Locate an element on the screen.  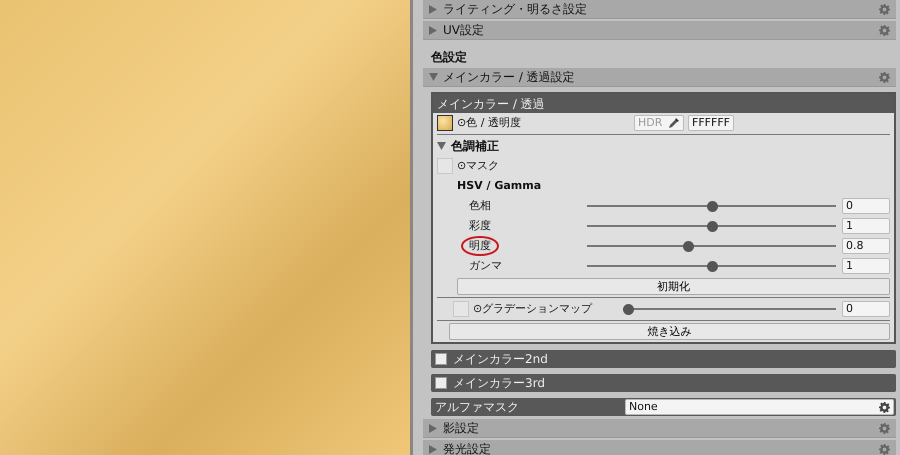
circled-label: 明度 is located at coordinates (480, 246).